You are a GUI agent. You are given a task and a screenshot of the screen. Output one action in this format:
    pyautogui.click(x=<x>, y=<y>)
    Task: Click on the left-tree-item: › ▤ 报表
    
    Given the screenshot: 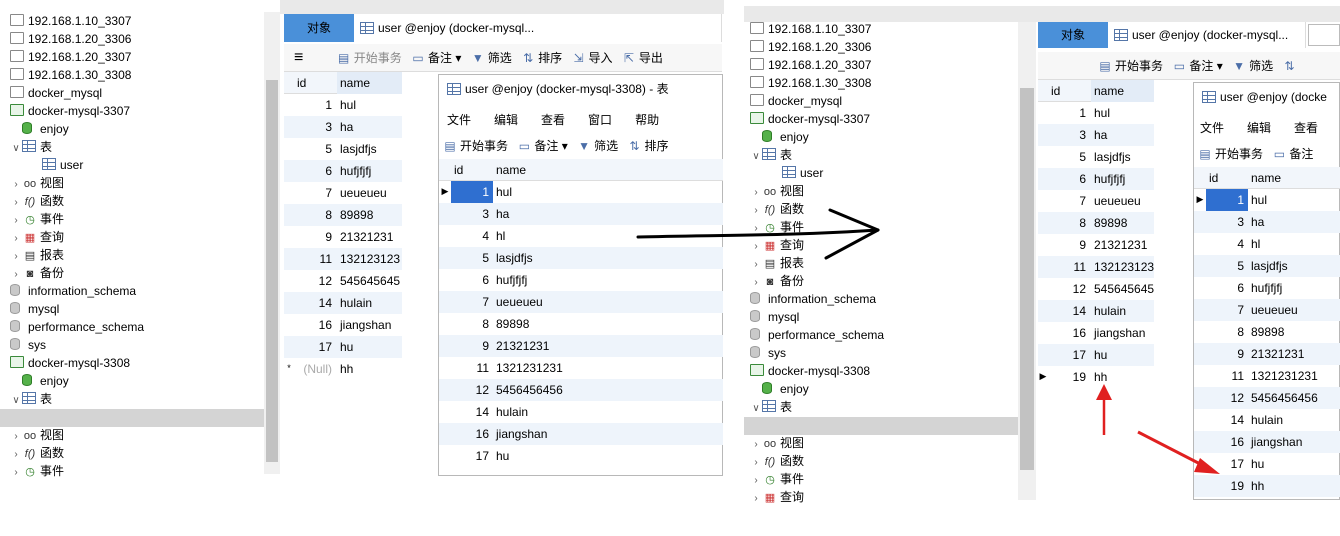 What is the action you would take?
    pyautogui.click(x=37, y=255)
    